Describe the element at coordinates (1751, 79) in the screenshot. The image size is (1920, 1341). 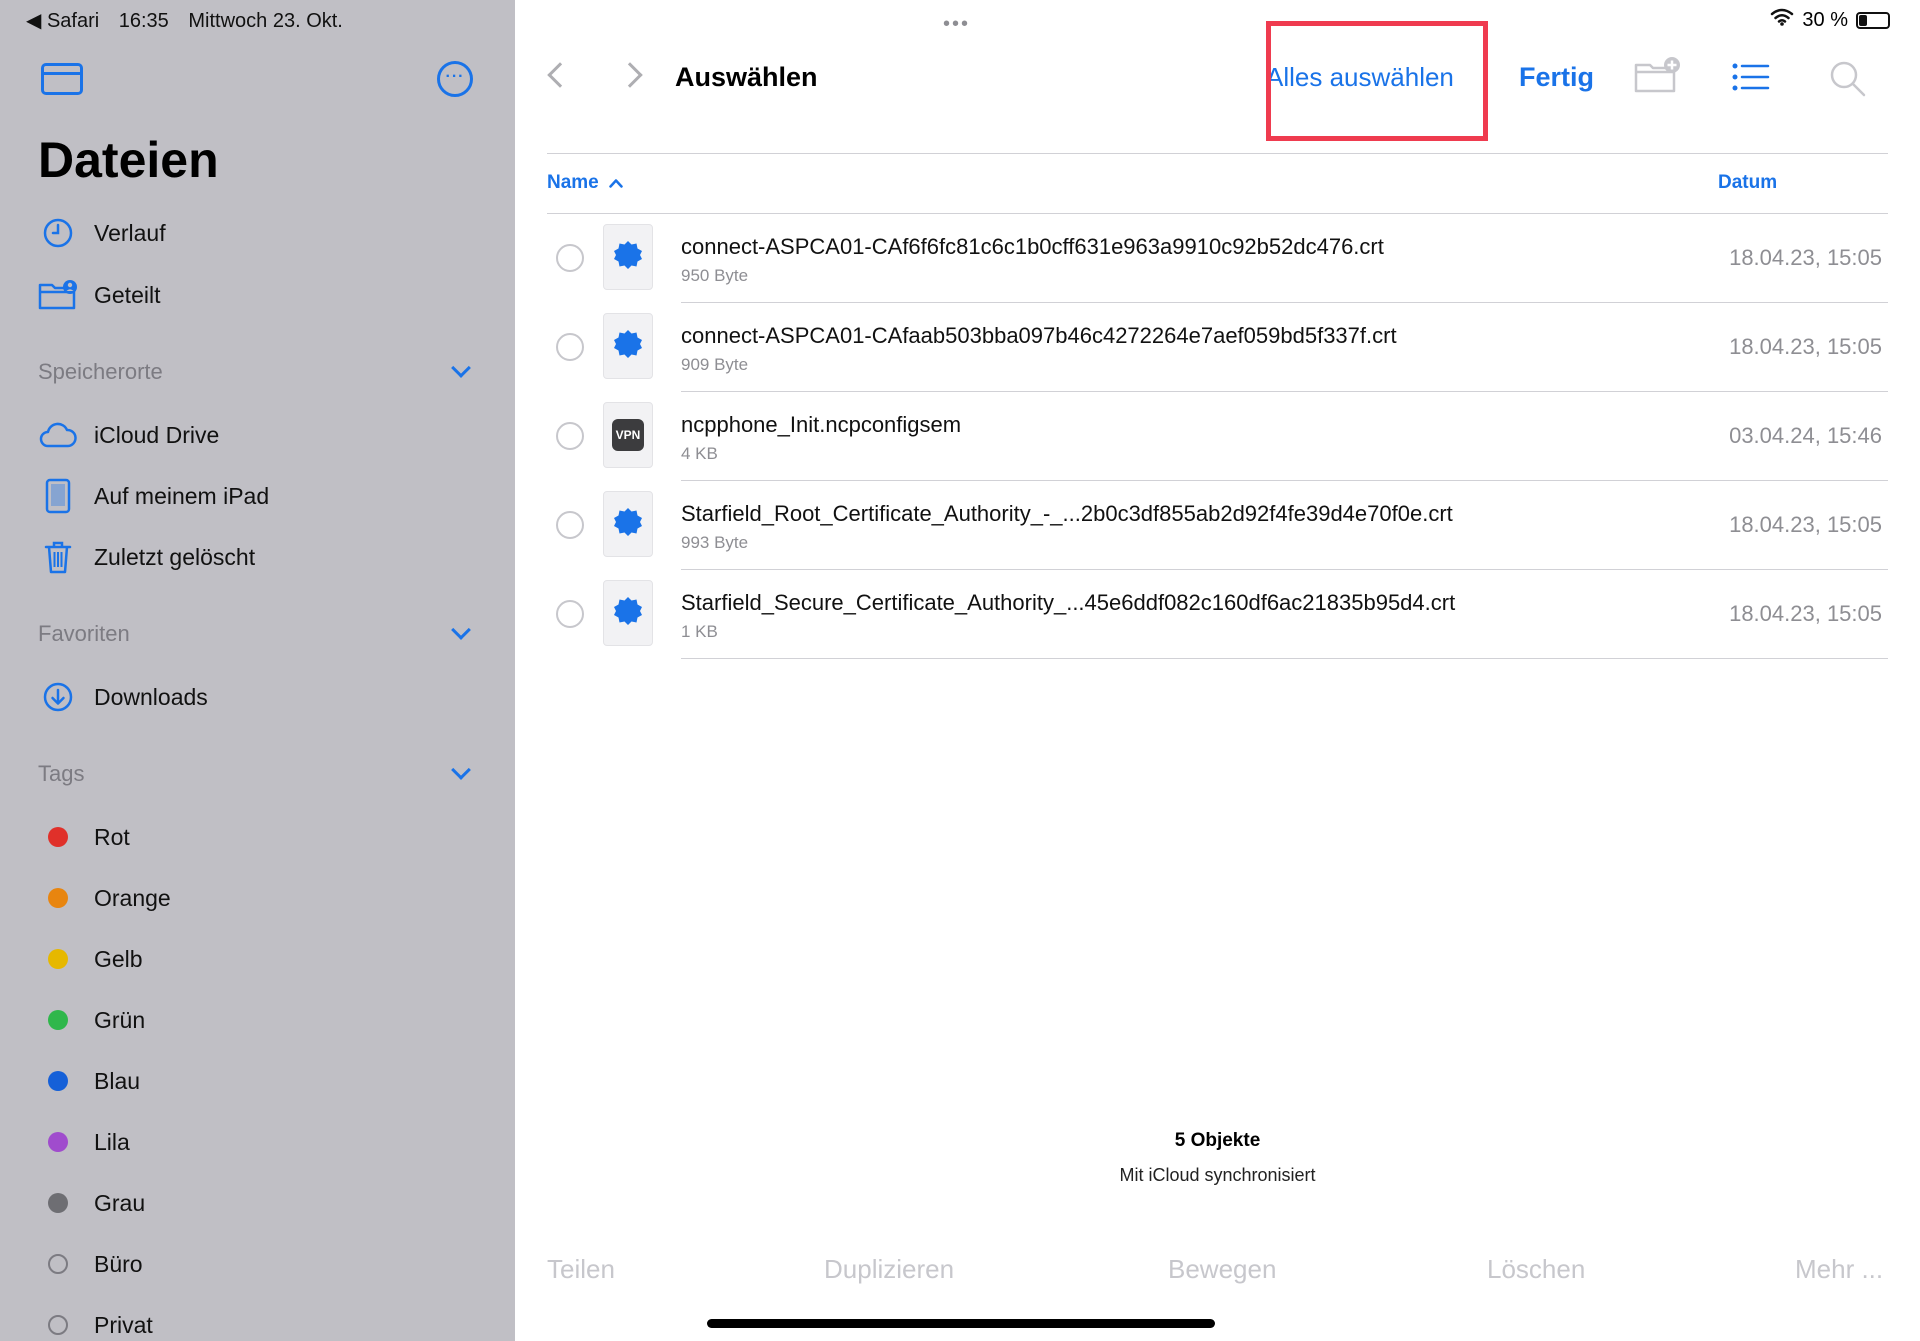
I see `list-view-icon` at that location.